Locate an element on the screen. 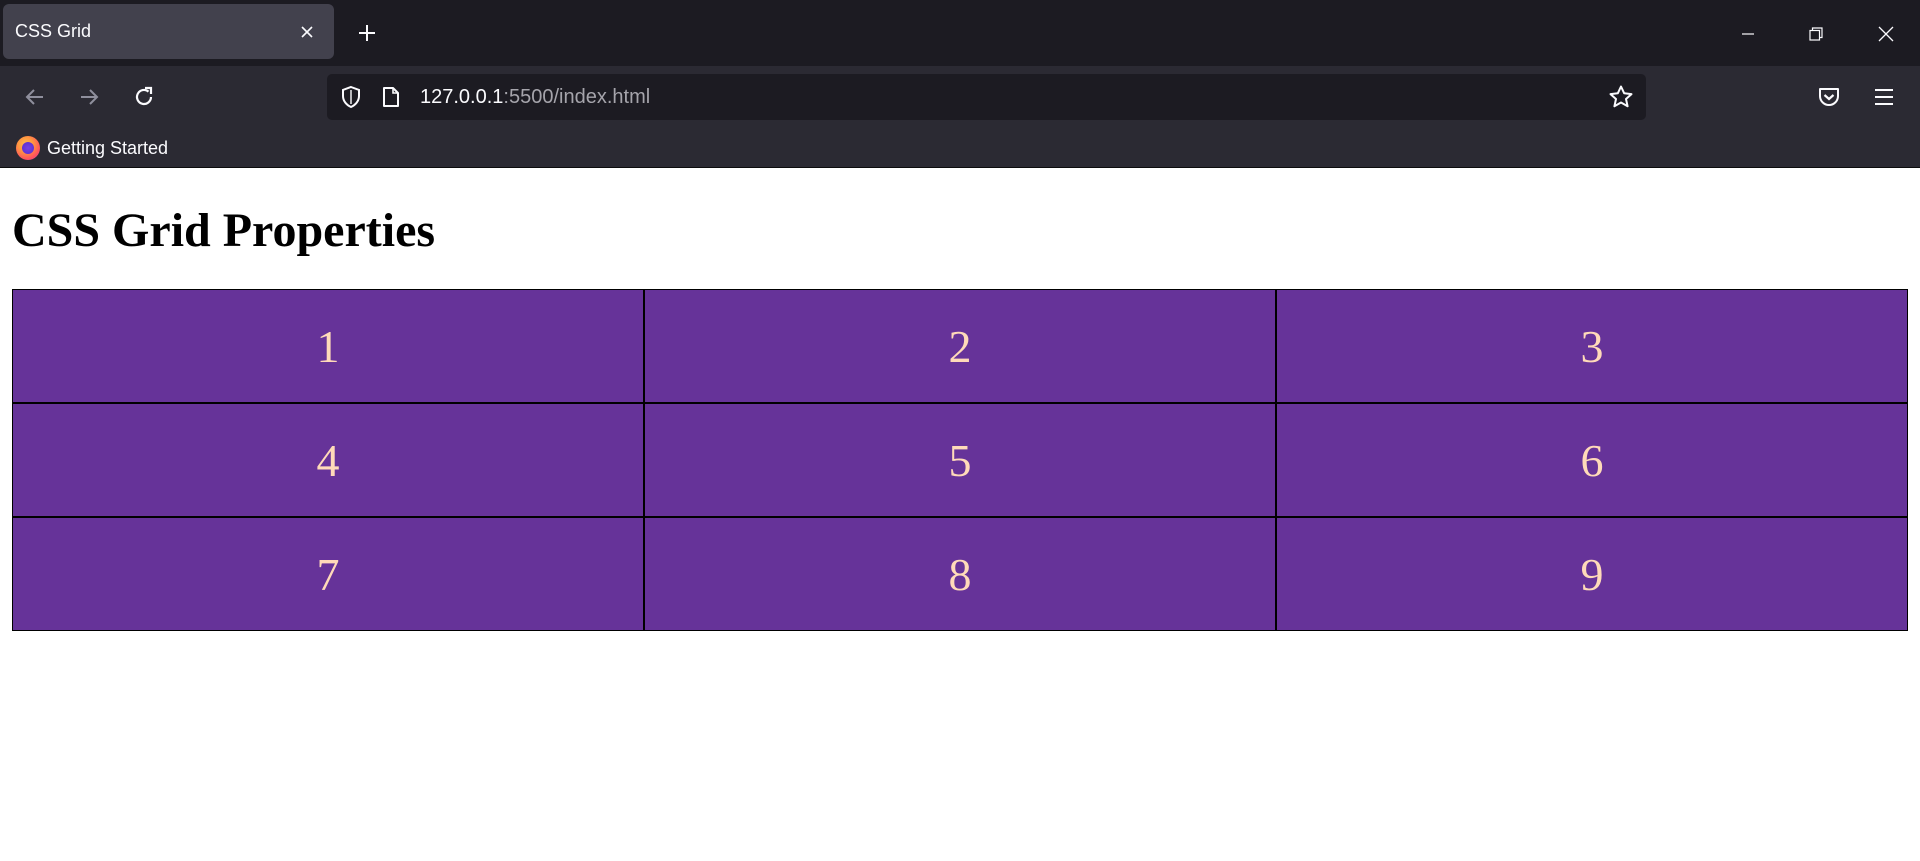 The height and width of the screenshot is (861, 1920). navigation-bar: 127.0.0.1:5500/index.html is located at coordinates (960, 97).